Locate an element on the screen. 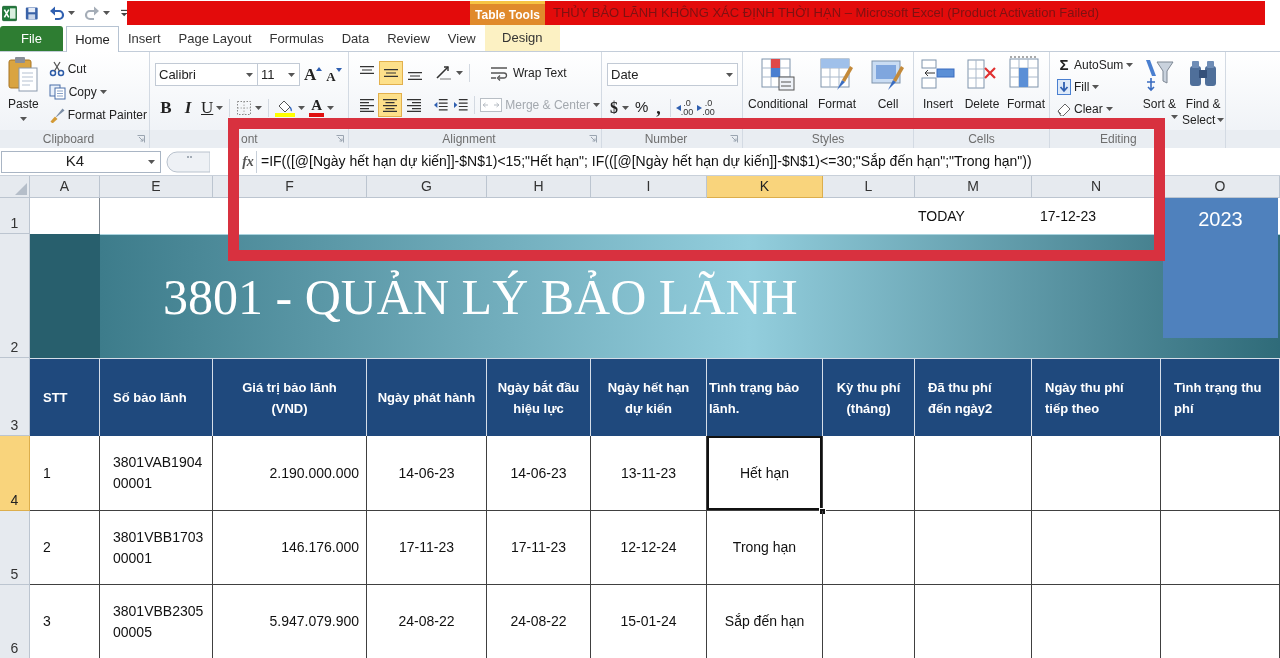  percent-button: % is located at coordinates (642, 107).